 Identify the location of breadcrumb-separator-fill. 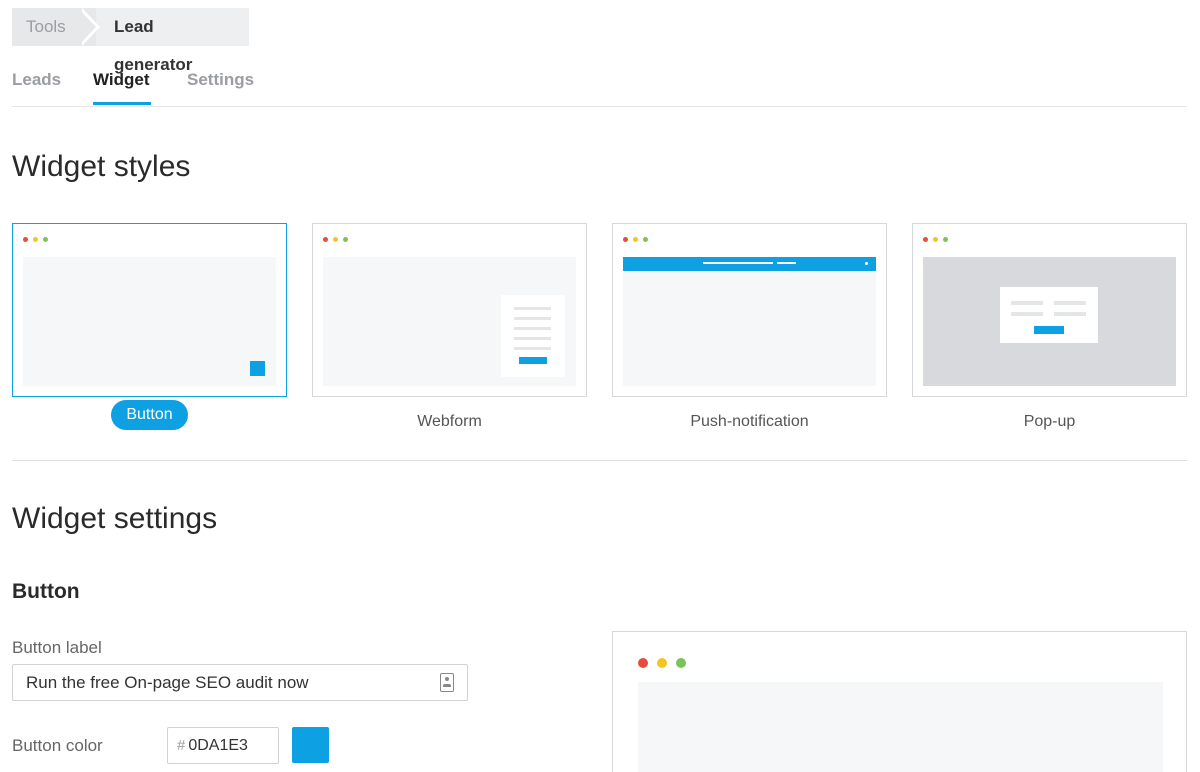
(87, 27).